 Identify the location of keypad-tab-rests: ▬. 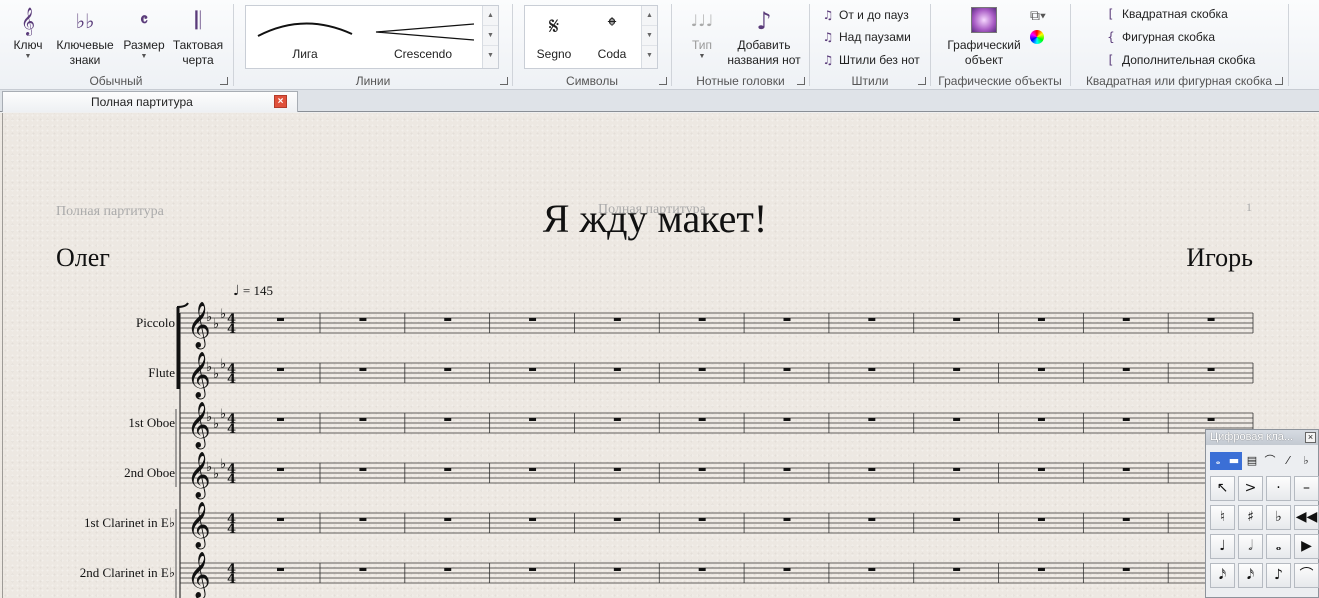
(1234, 461).